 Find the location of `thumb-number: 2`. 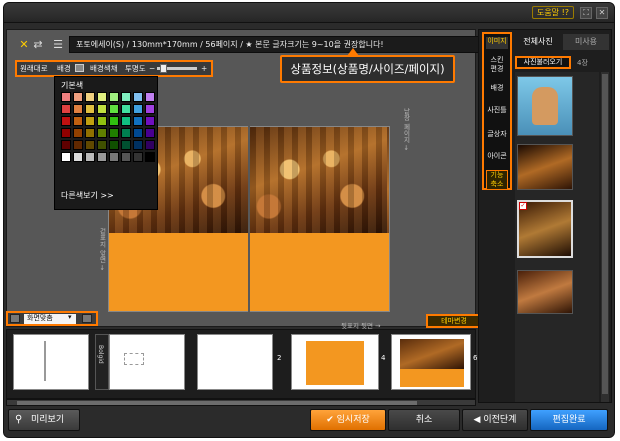

thumb-number: 2 is located at coordinates (279, 358).